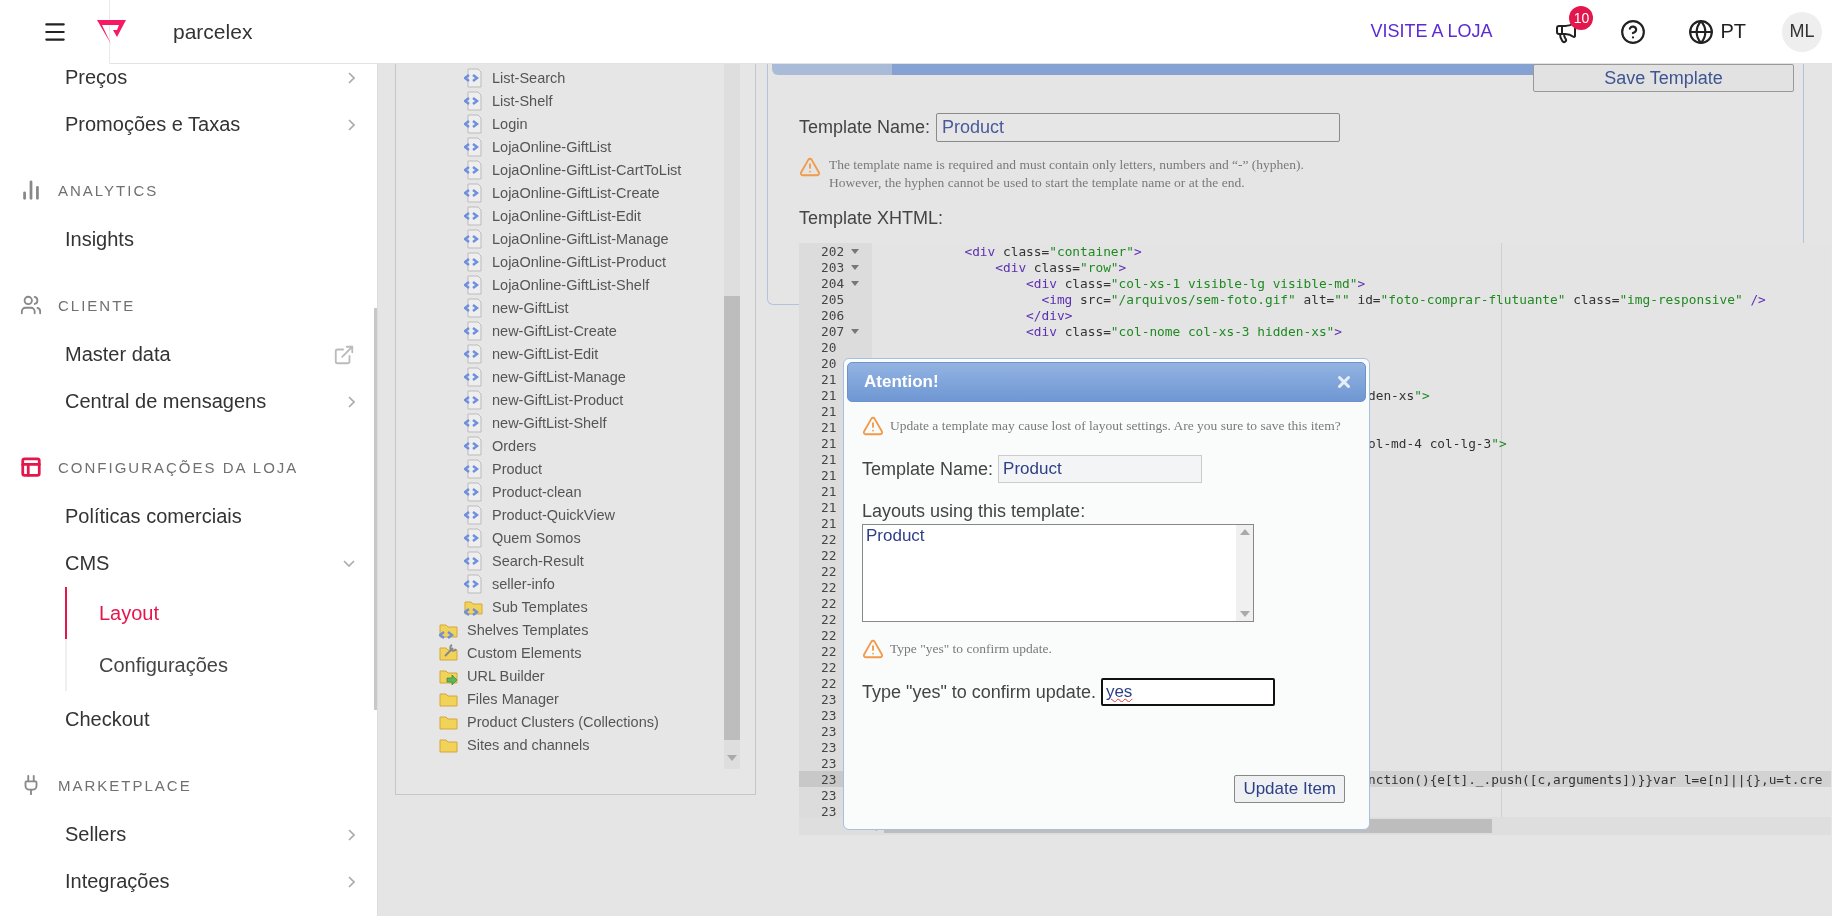  What do you see at coordinates (188, 124) in the screenshot?
I see `nav-item: Promoções e Taxas` at bounding box center [188, 124].